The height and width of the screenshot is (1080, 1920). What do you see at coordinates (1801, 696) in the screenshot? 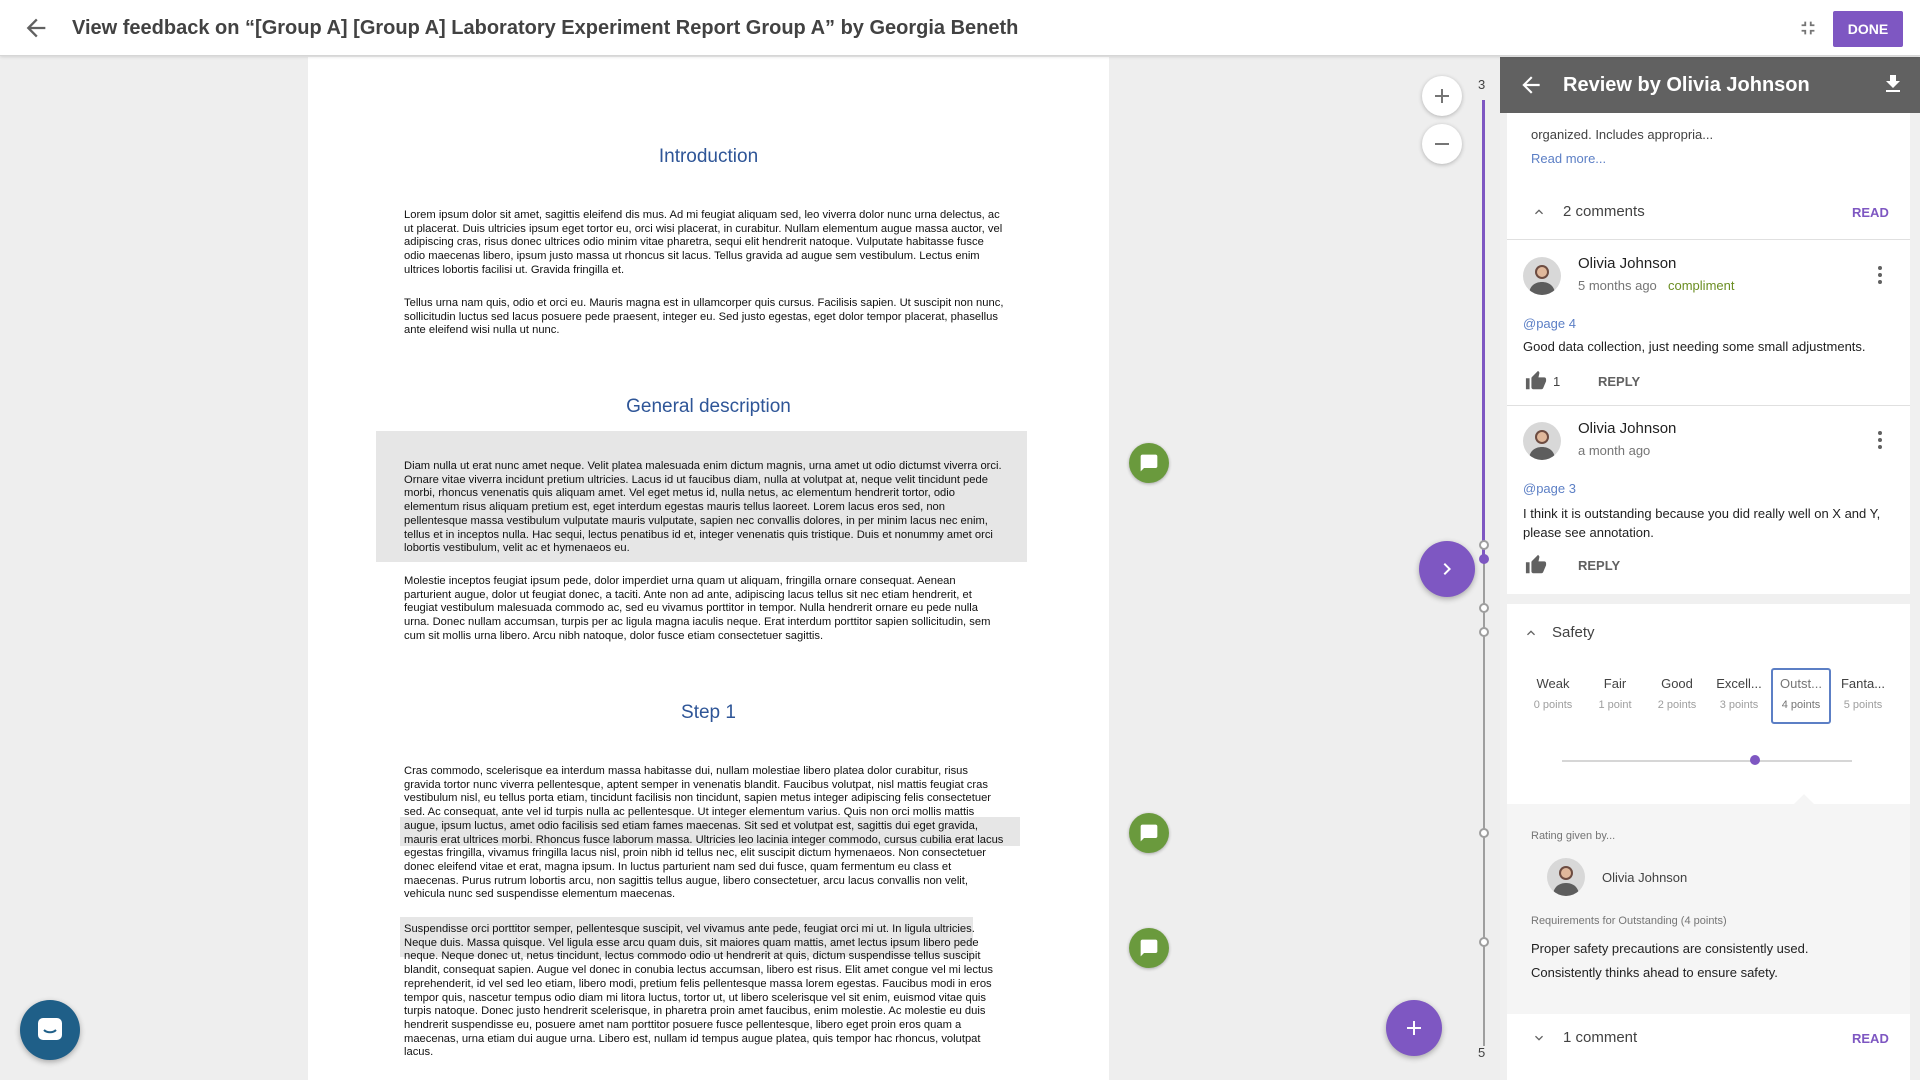
I see `rating-level-outstanding: Outst... 4 points` at bounding box center [1801, 696].